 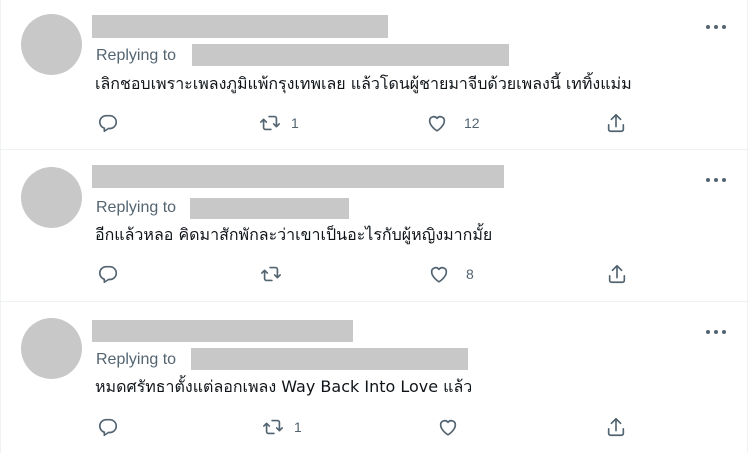 I want to click on like-button: 12, so click(x=453, y=123).